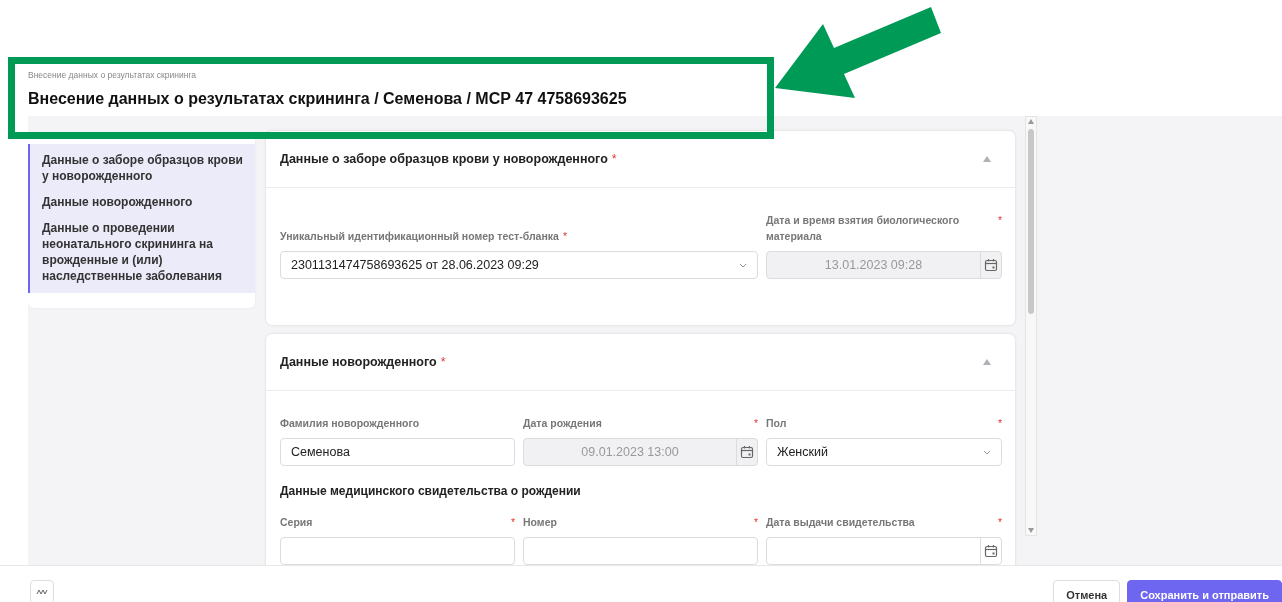 The height and width of the screenshot is (602, 1282). What do you see at coordinates (630, 452) in the screenshot?
I see `date-field: 09.01.2023 13:00` at bounding box center [630, 452].